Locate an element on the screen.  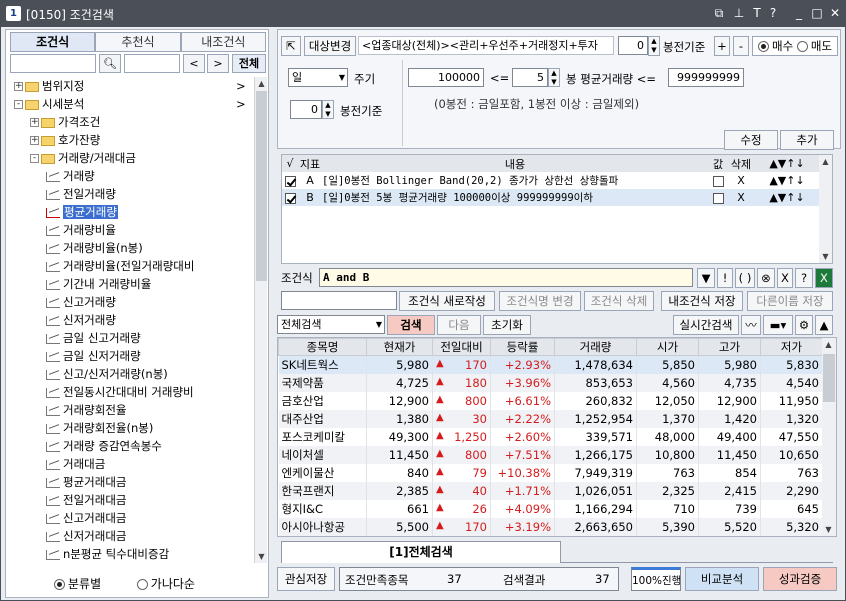
plus-button: + is located at coordinates (722, 46).